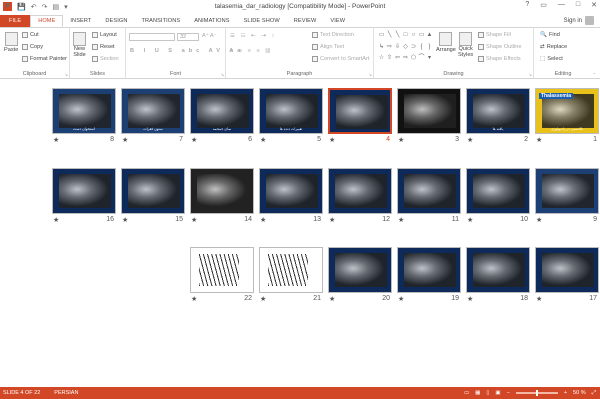 This screenshot has width=600, height=399. What do you see at coordinates (44, 59) in the screenshot?
I see `format-painter-button: Format Painter` at bounding box center [44, 59].